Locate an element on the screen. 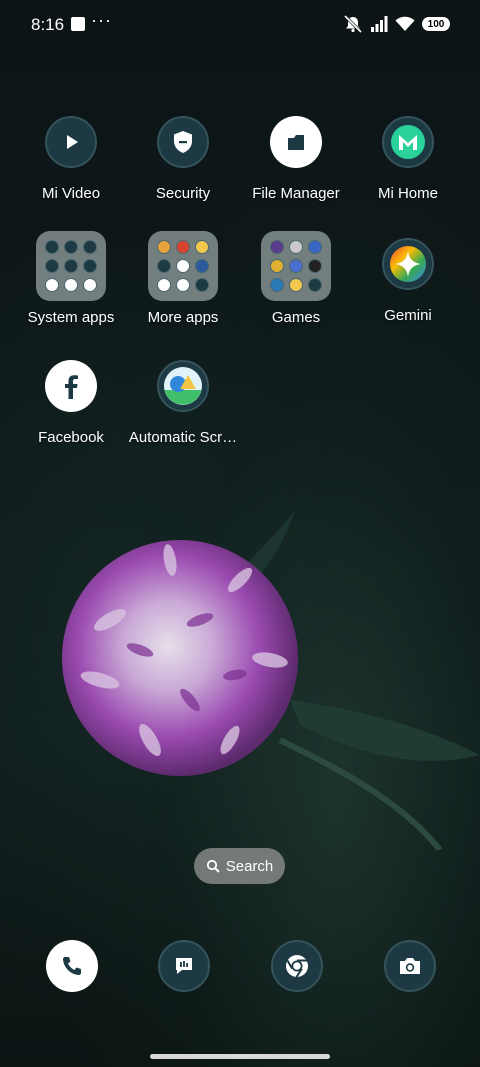 This screenshot has width=480, height=1067. app-label: Mi Video is located at coordinates (71, 193).